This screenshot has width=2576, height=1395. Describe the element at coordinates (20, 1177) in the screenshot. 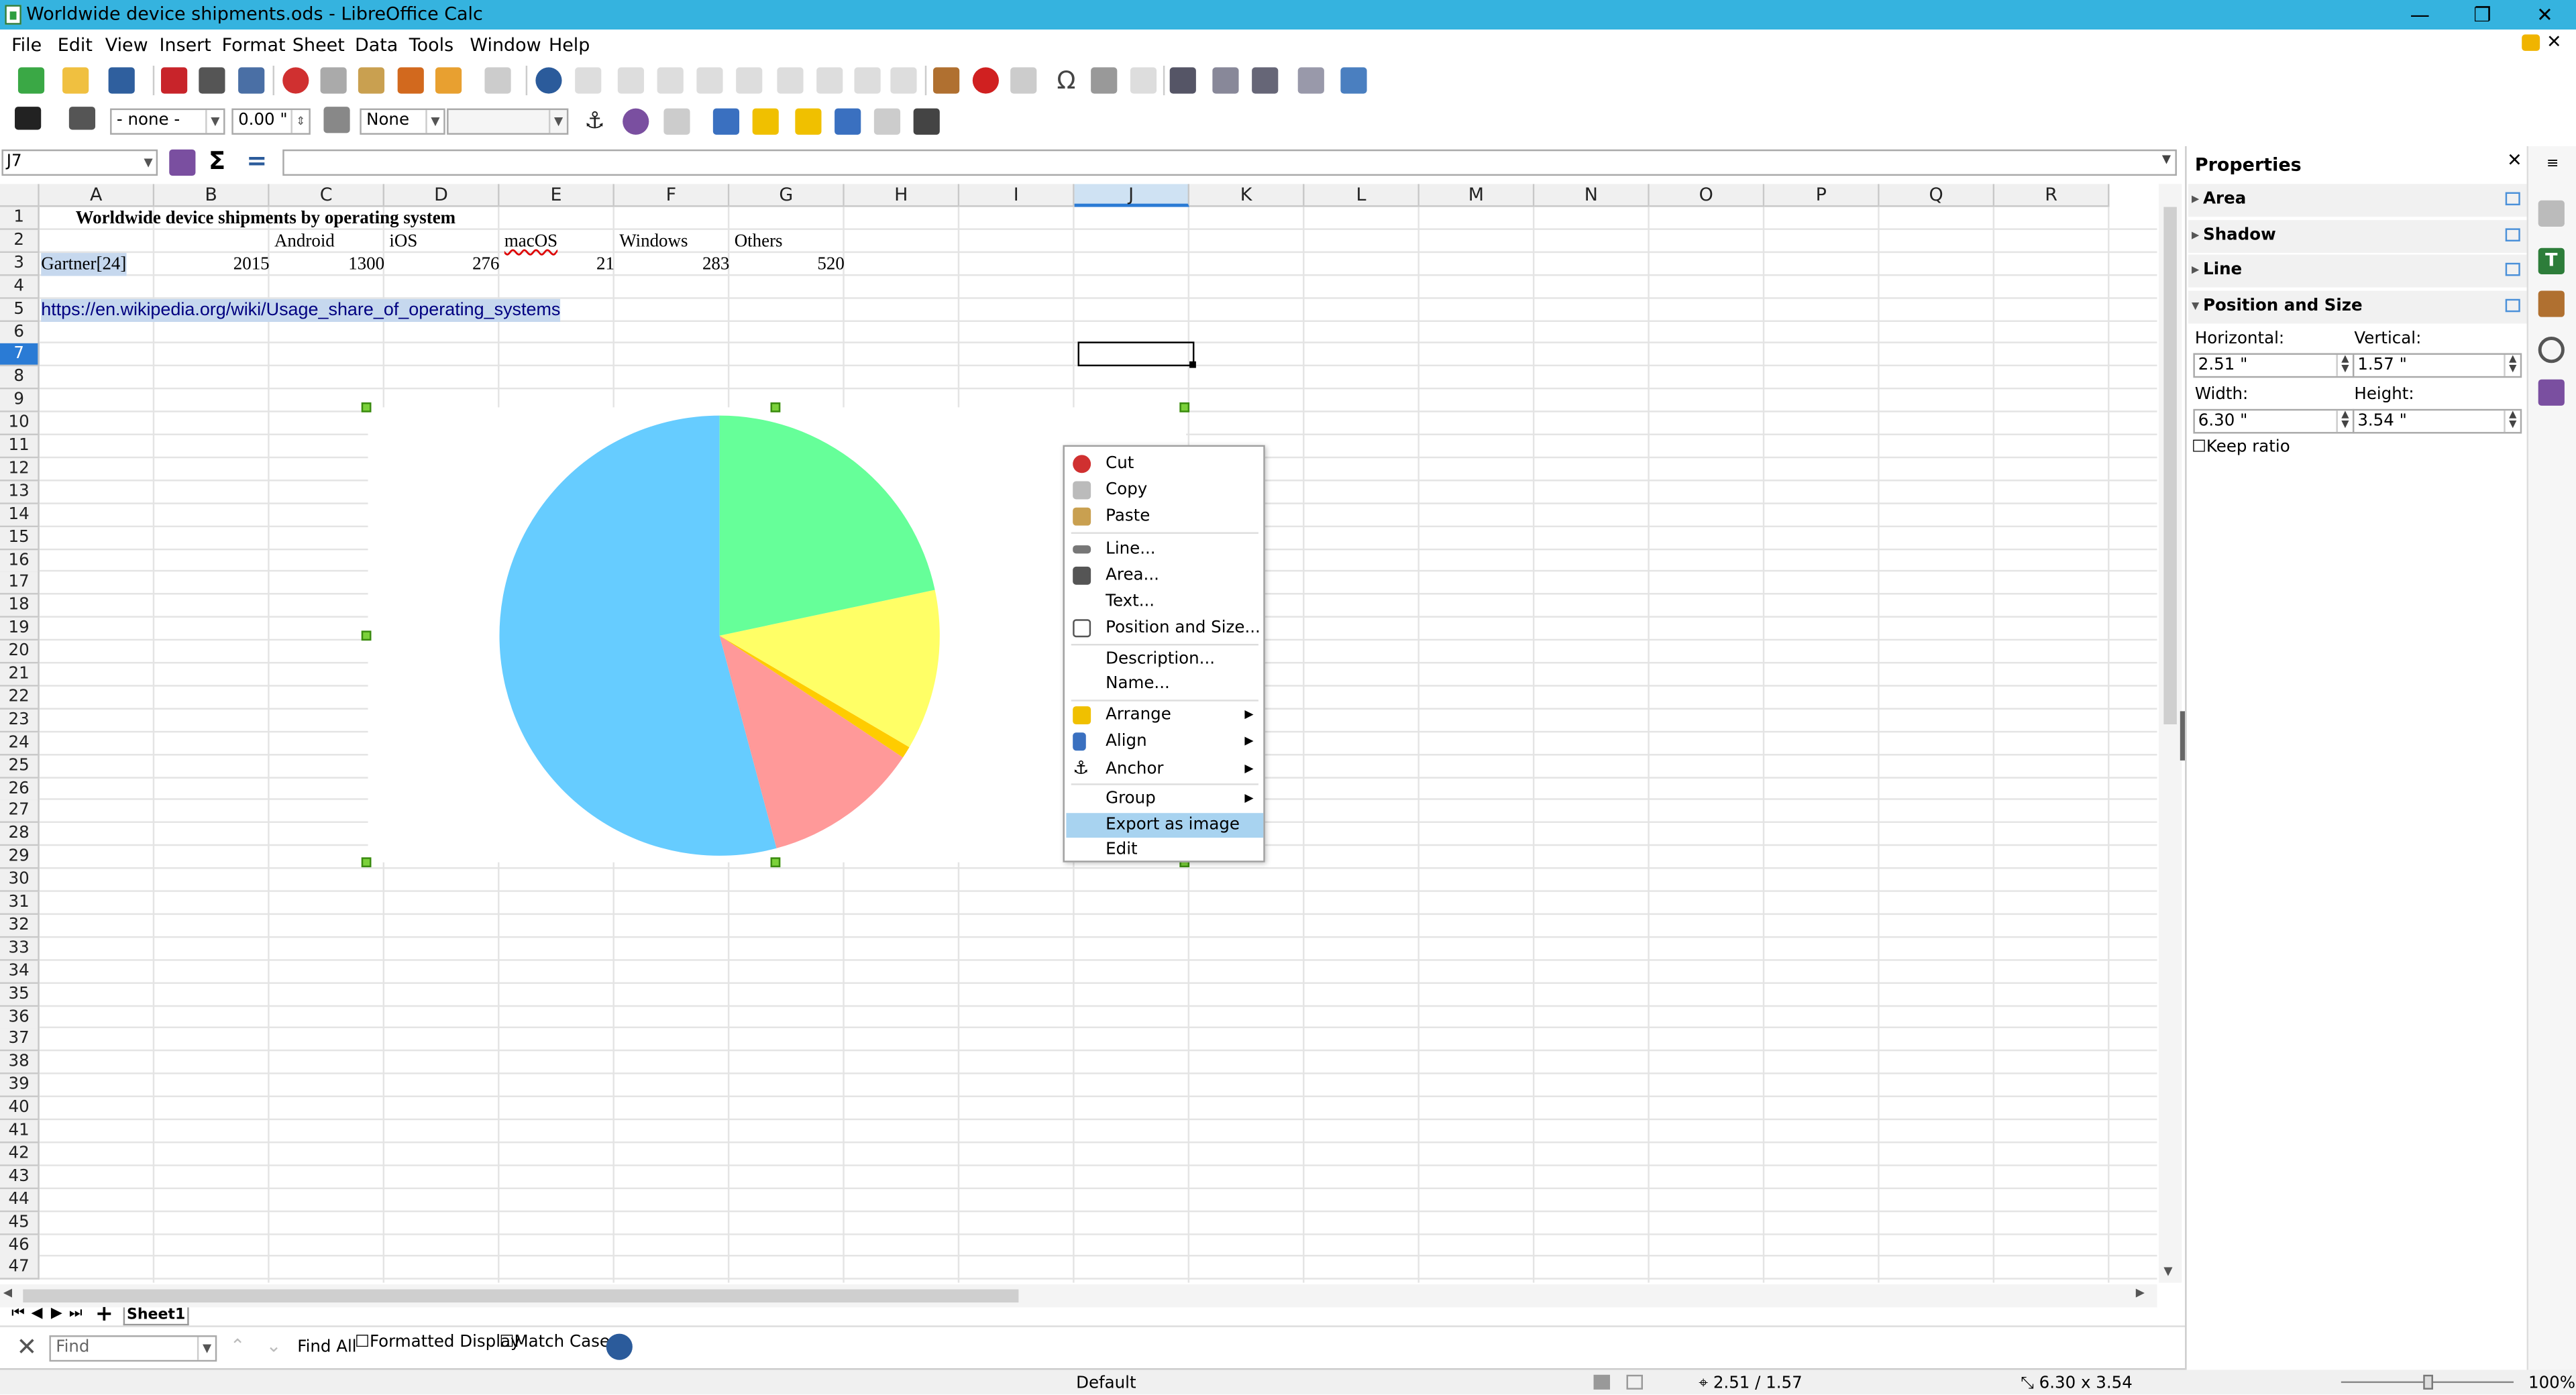

I see `row-header-43: 43` at that location.